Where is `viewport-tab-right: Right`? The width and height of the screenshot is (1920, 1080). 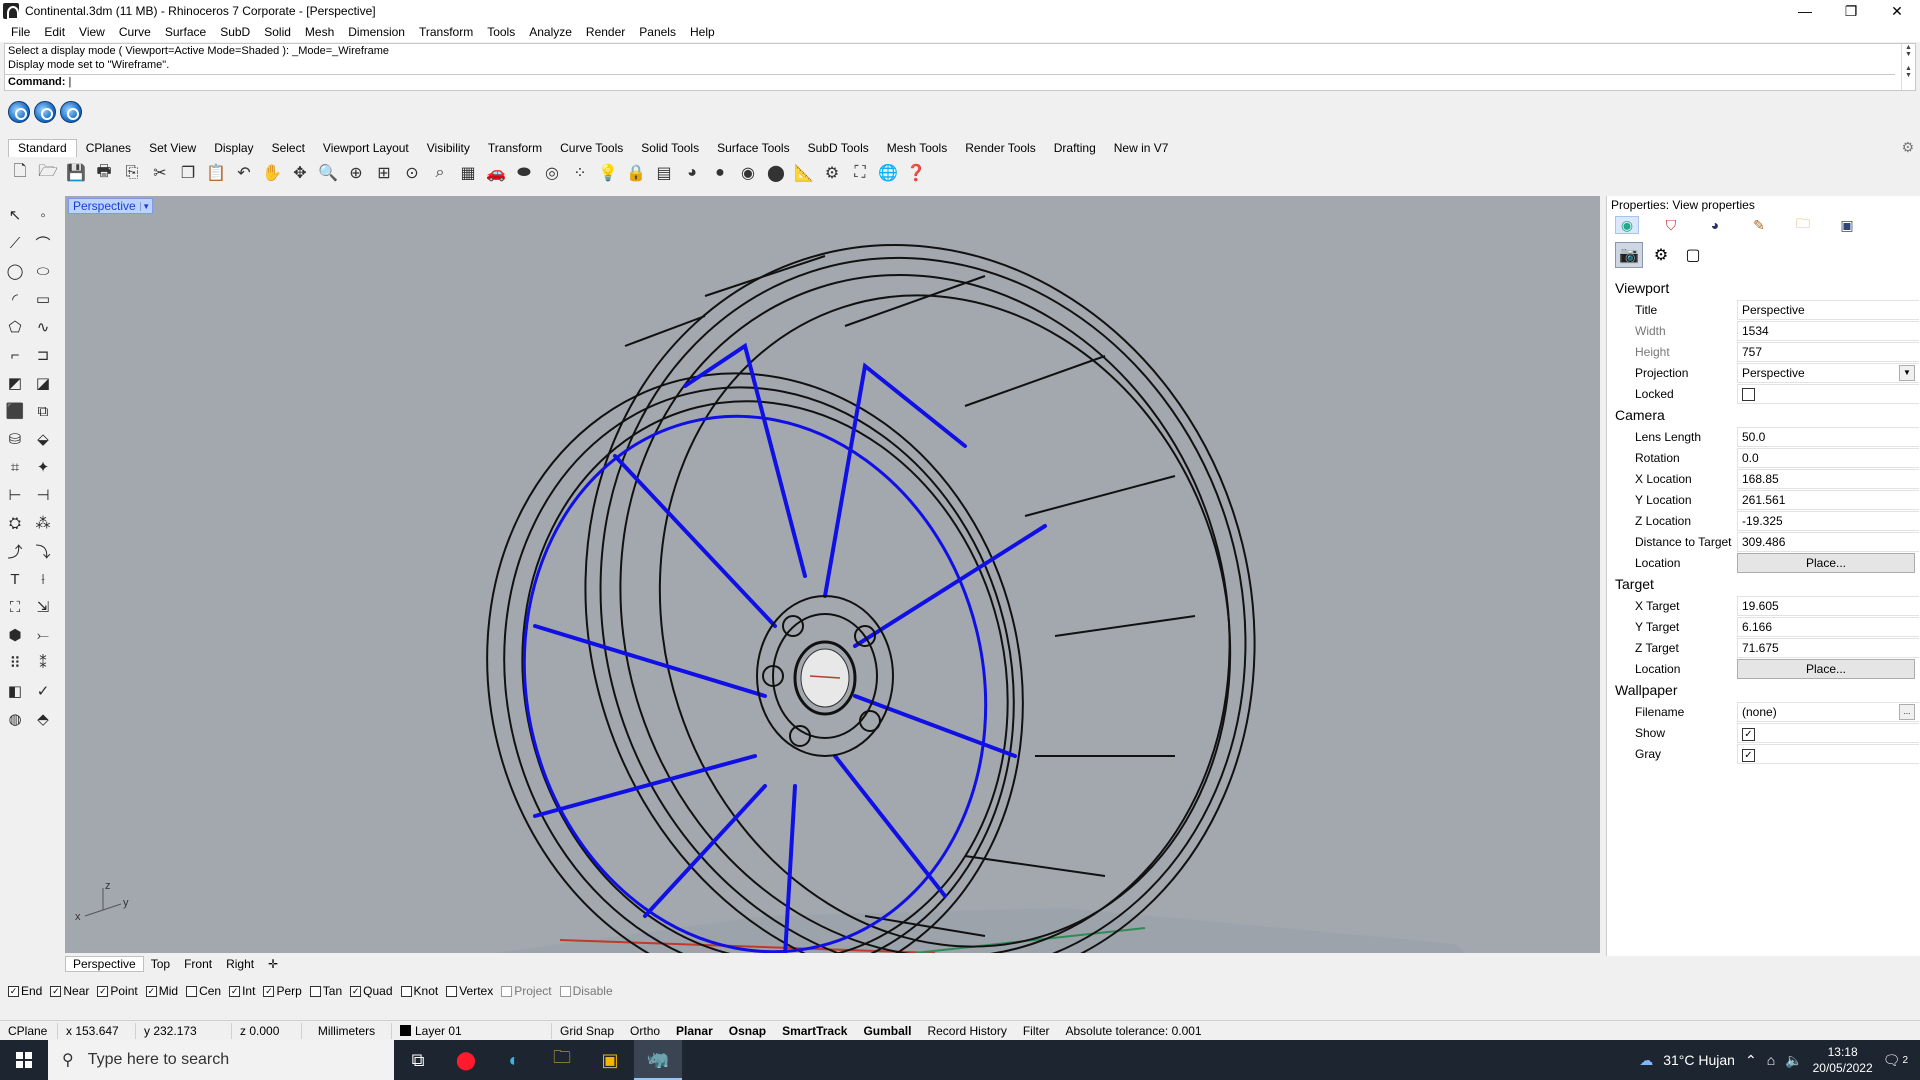
viewport-tab-right: Right is located at coordinates (240, 964).